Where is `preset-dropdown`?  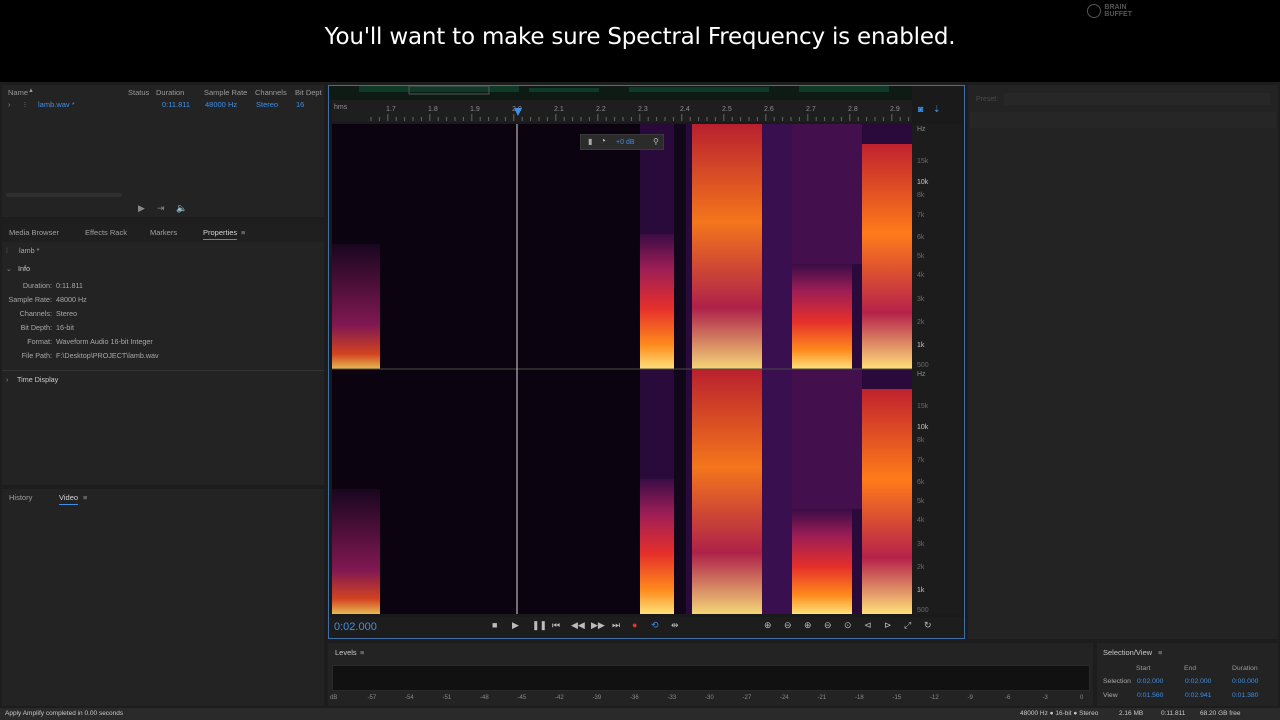 preset-dropdown is located at coordinates (1137, 99).